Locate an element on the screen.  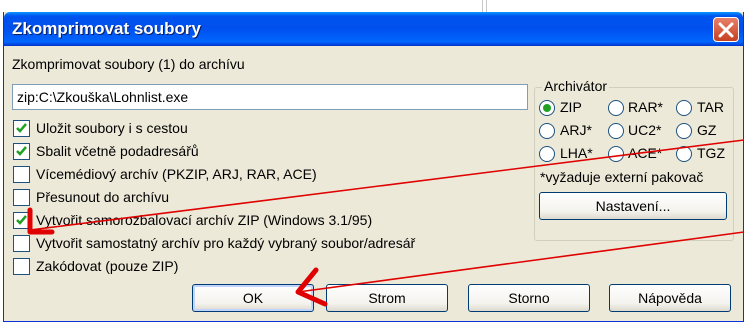
radio-tar is located at coordinates (684, 108).